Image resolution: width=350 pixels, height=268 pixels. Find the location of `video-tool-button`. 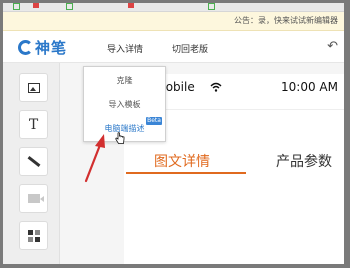

video-tool-button is located at coordinates (33, 198).